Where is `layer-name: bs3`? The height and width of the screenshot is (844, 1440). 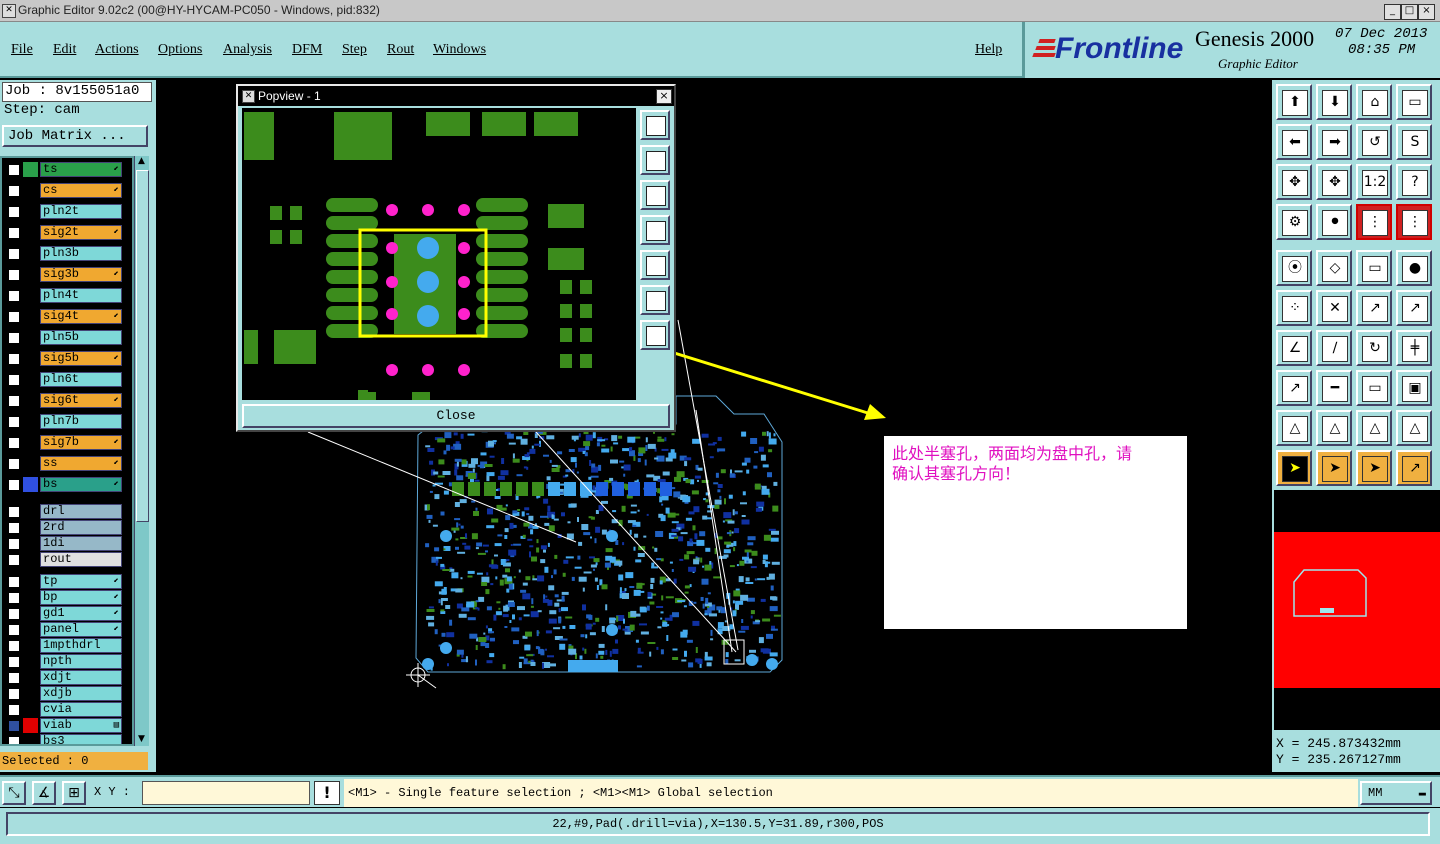 layer-name: bs3 is located at coordinates (81, 739).